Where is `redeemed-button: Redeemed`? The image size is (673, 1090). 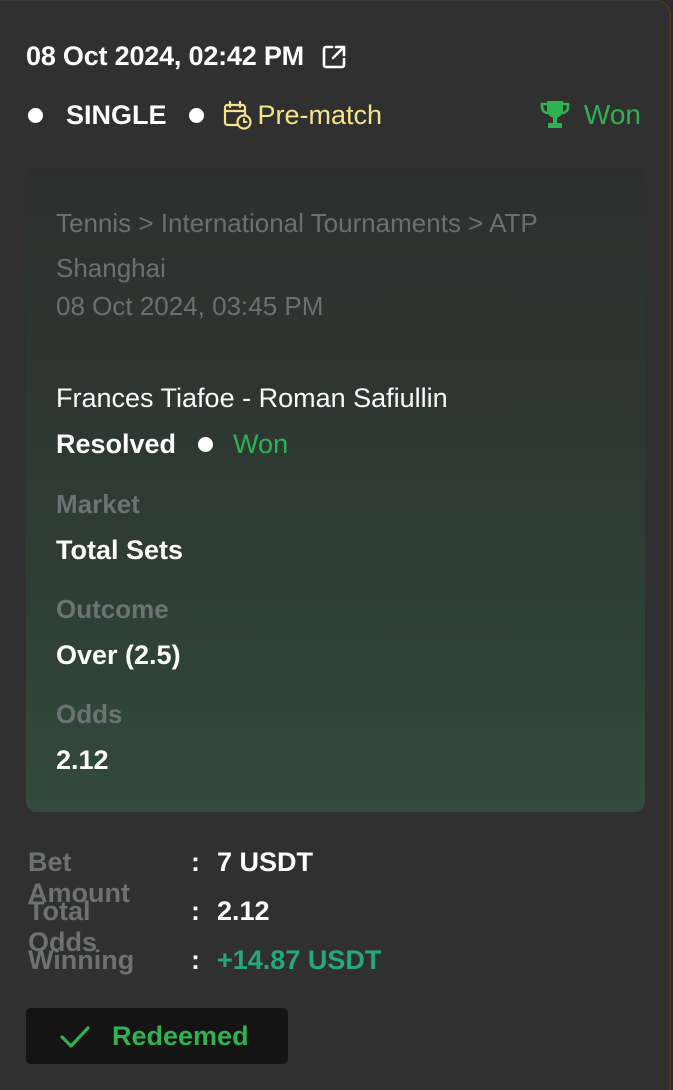
redeemed-button: Redeemed is located at coordinates (157, 1036).